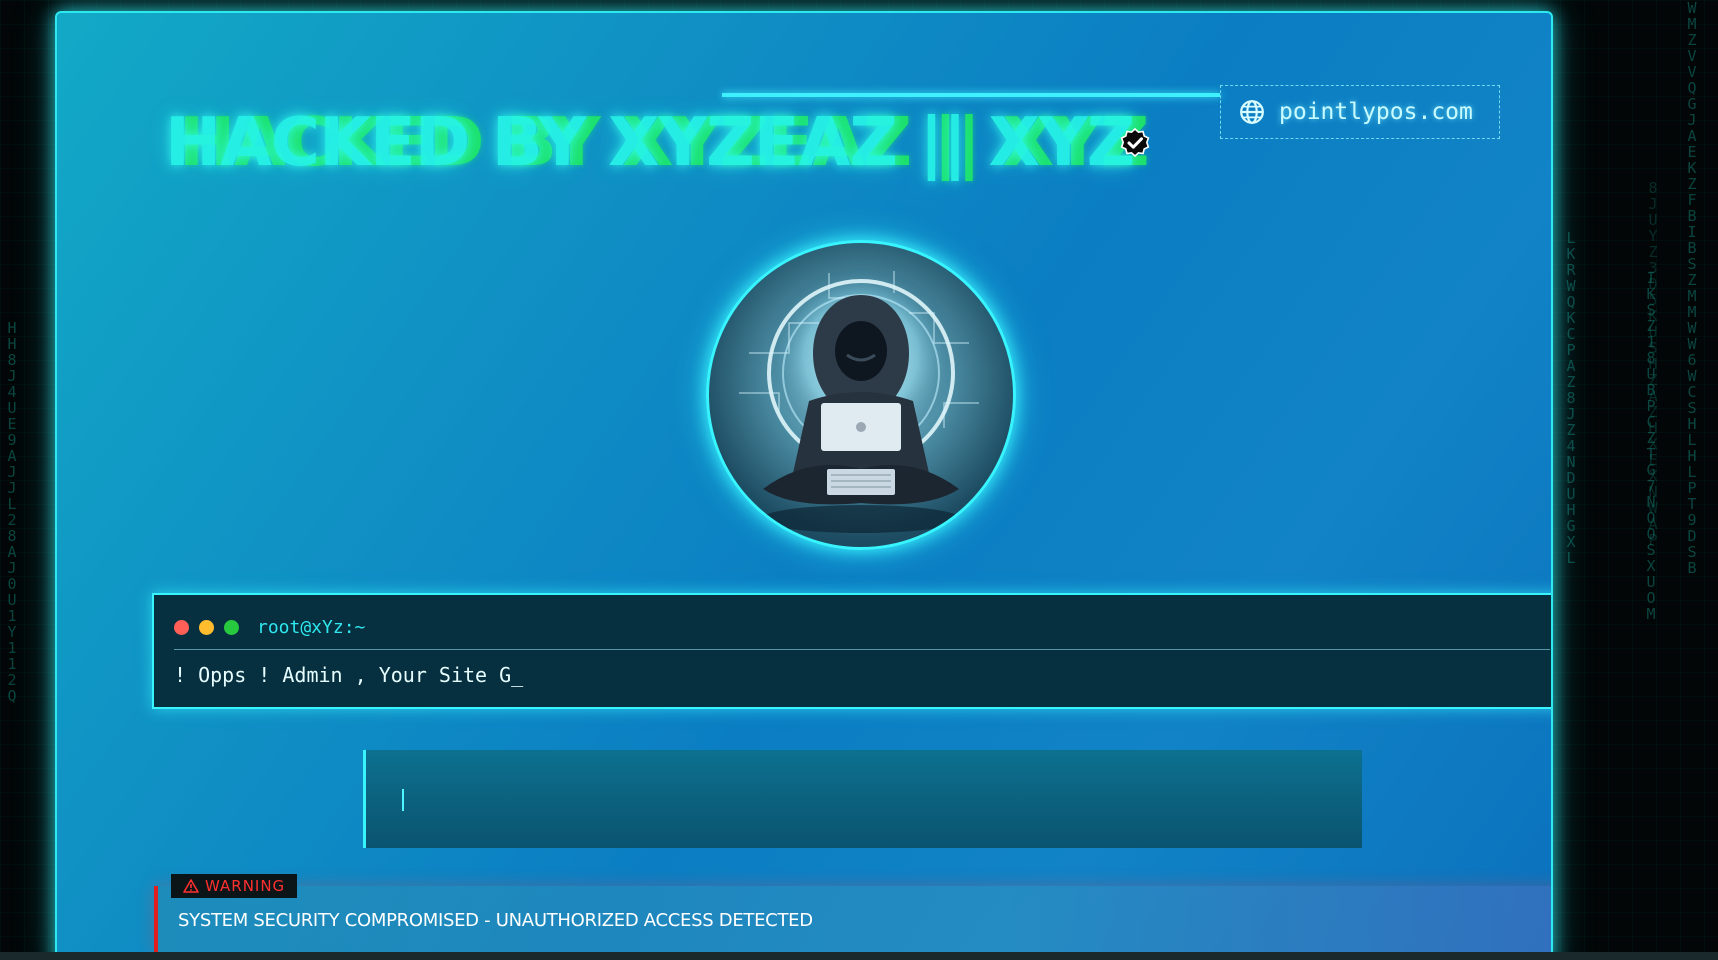 Image resolution: width=1718 pixels, height=960 pixels. I want to click on matrix-column: IKSZ18UBPCZTG7NOOSXUOM, so click(1651, 446).